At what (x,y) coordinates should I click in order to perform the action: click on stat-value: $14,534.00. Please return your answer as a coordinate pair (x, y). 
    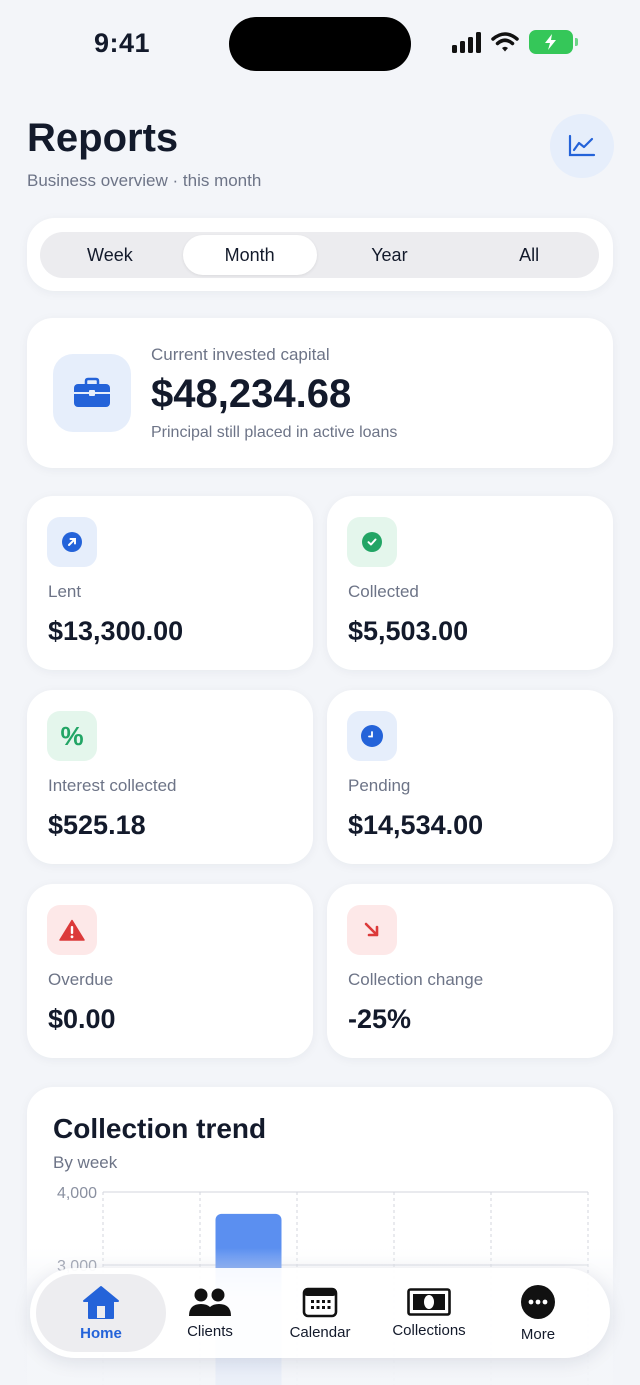
    Looking at the image, I should click on (416, 825).